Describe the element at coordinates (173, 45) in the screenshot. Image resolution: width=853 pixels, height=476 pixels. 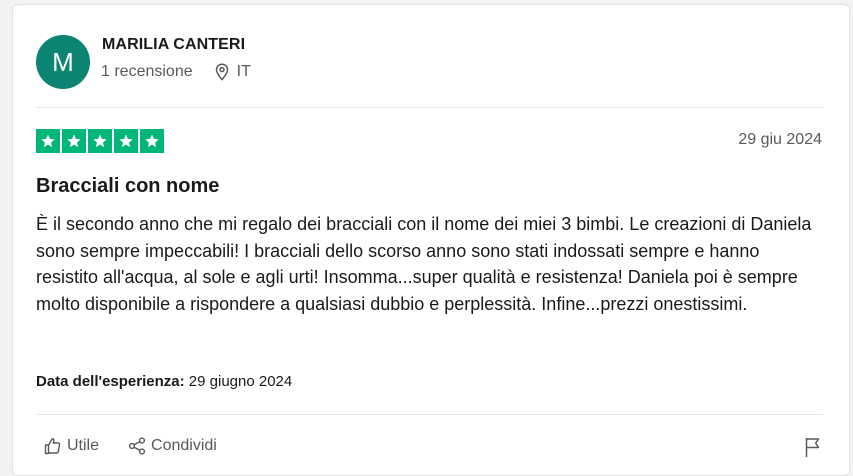
I see `reviewer-name: MARILIA CANTERI` at that location.